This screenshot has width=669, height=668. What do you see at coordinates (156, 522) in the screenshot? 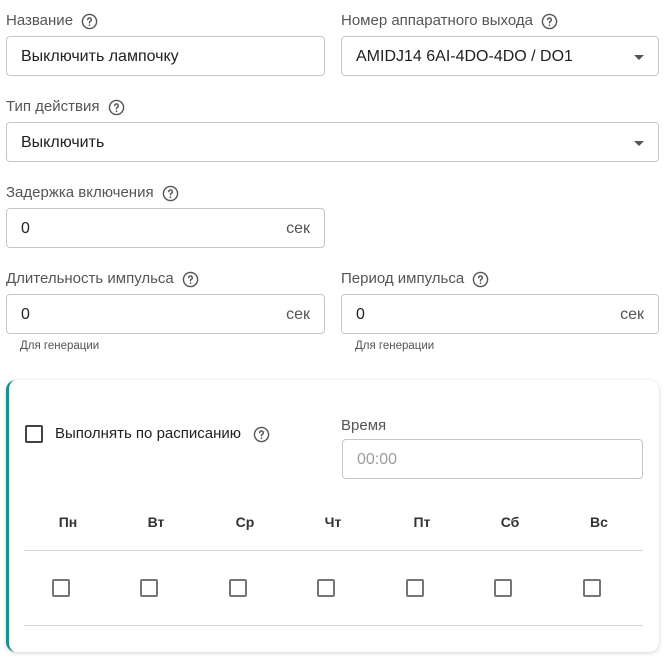
I see `day-label-tue: Вт` at bounding box center [156, 522].